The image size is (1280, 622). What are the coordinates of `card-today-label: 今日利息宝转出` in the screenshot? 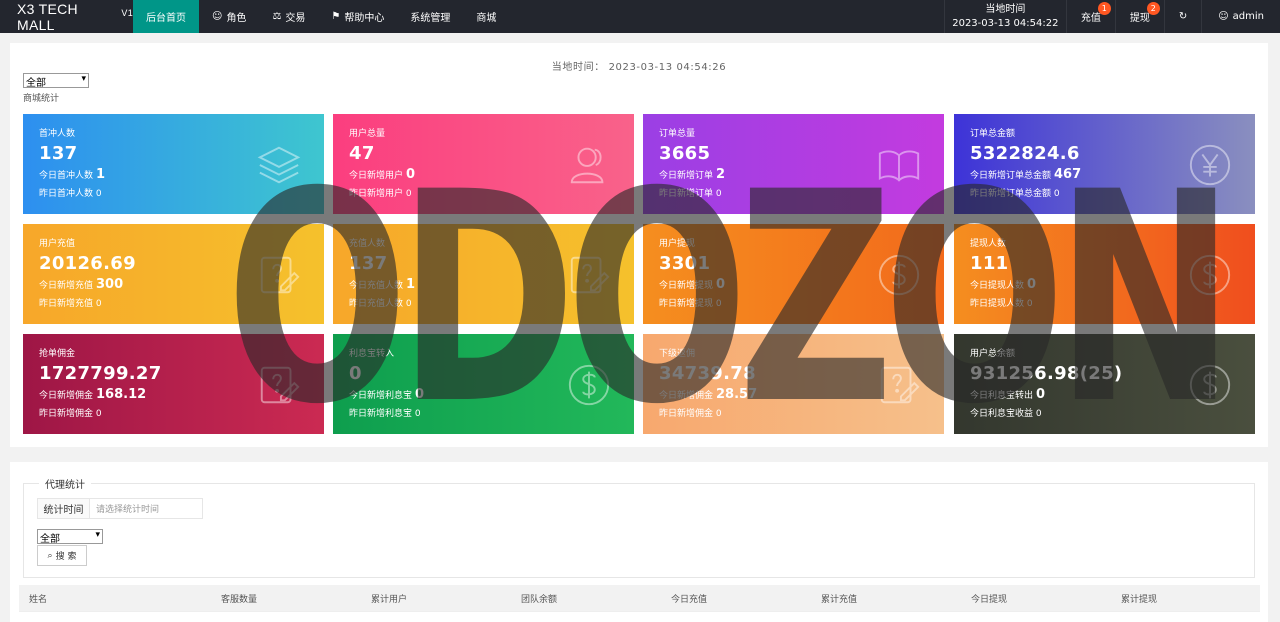 It's located at (1002, 396).